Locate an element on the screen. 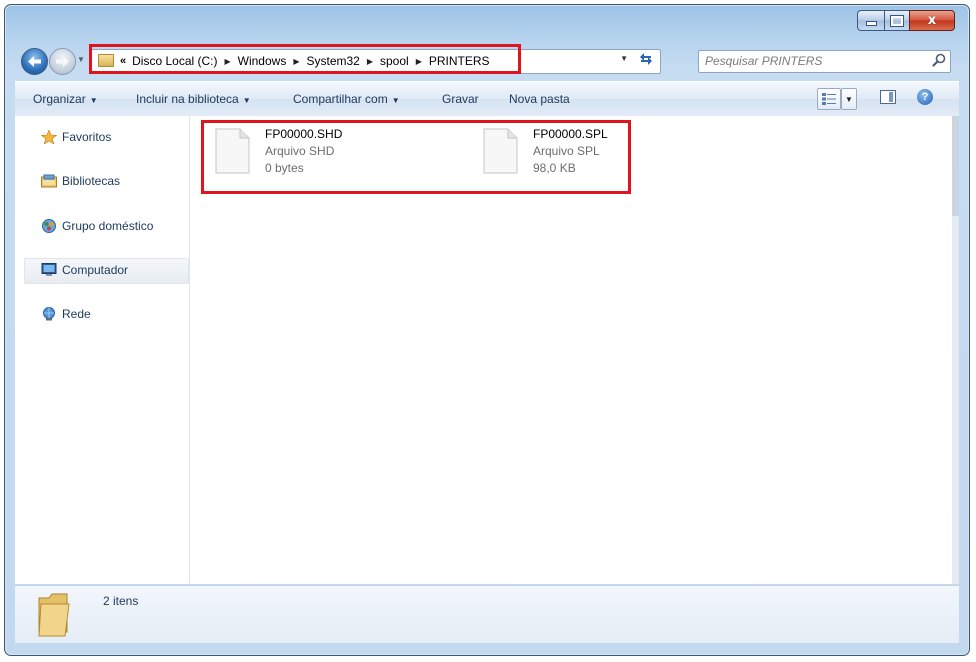 The width and height of the screenshot is (976, 662). homegroup-icon is located at coordinates (49, 226).